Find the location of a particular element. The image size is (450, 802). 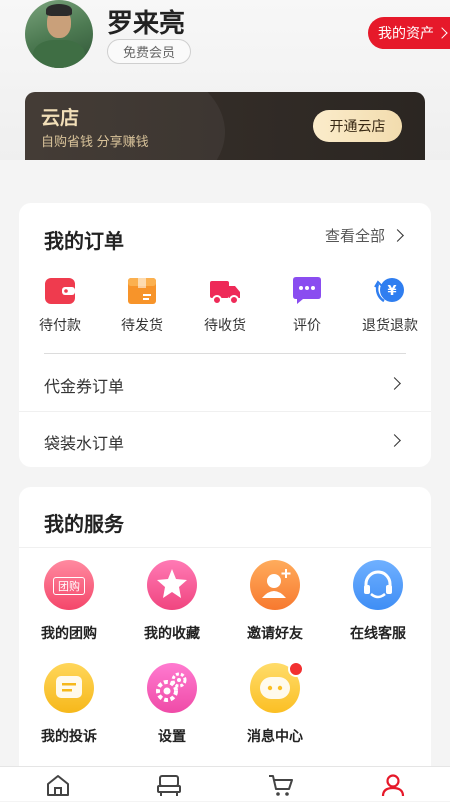

service-favorites: 我的收藏 is located at coordinates (172, 601).